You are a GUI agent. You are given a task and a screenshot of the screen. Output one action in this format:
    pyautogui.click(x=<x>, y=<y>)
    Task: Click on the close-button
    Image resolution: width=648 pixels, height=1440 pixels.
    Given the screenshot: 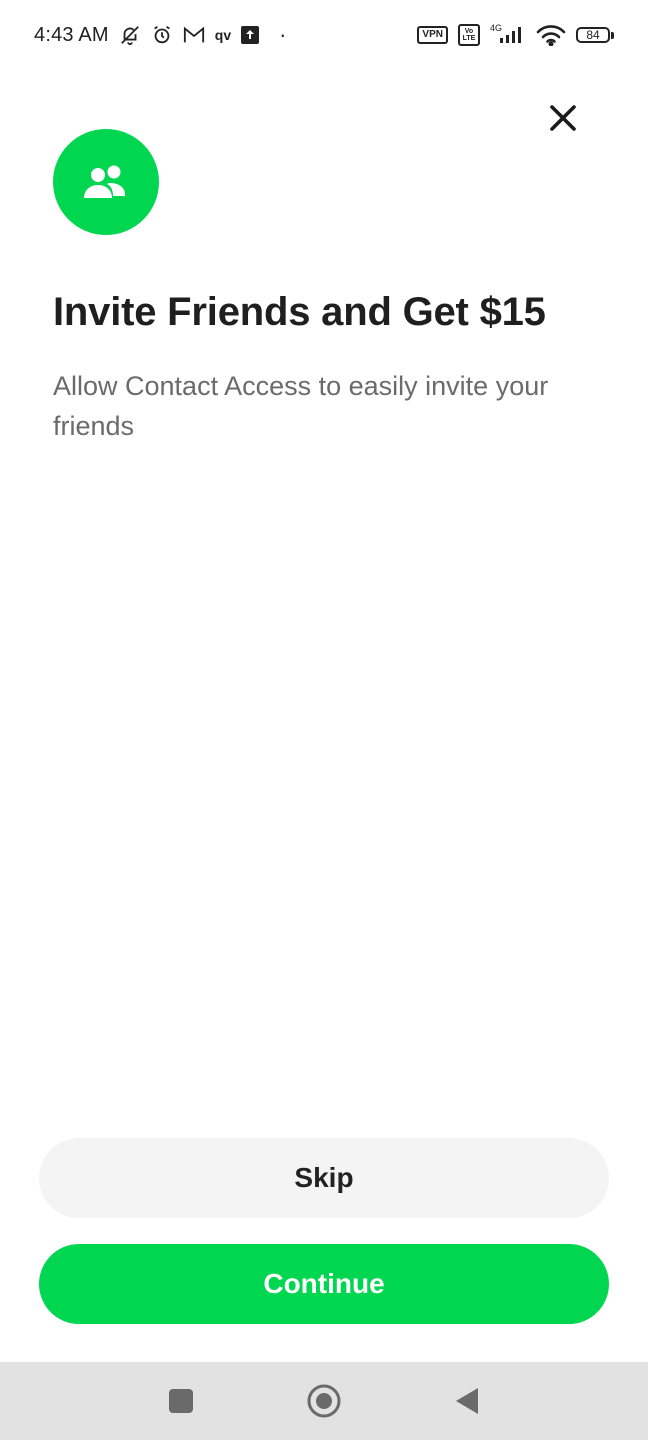 What is the action you would take?
    pyautogui.click(x=563, y=118)
    